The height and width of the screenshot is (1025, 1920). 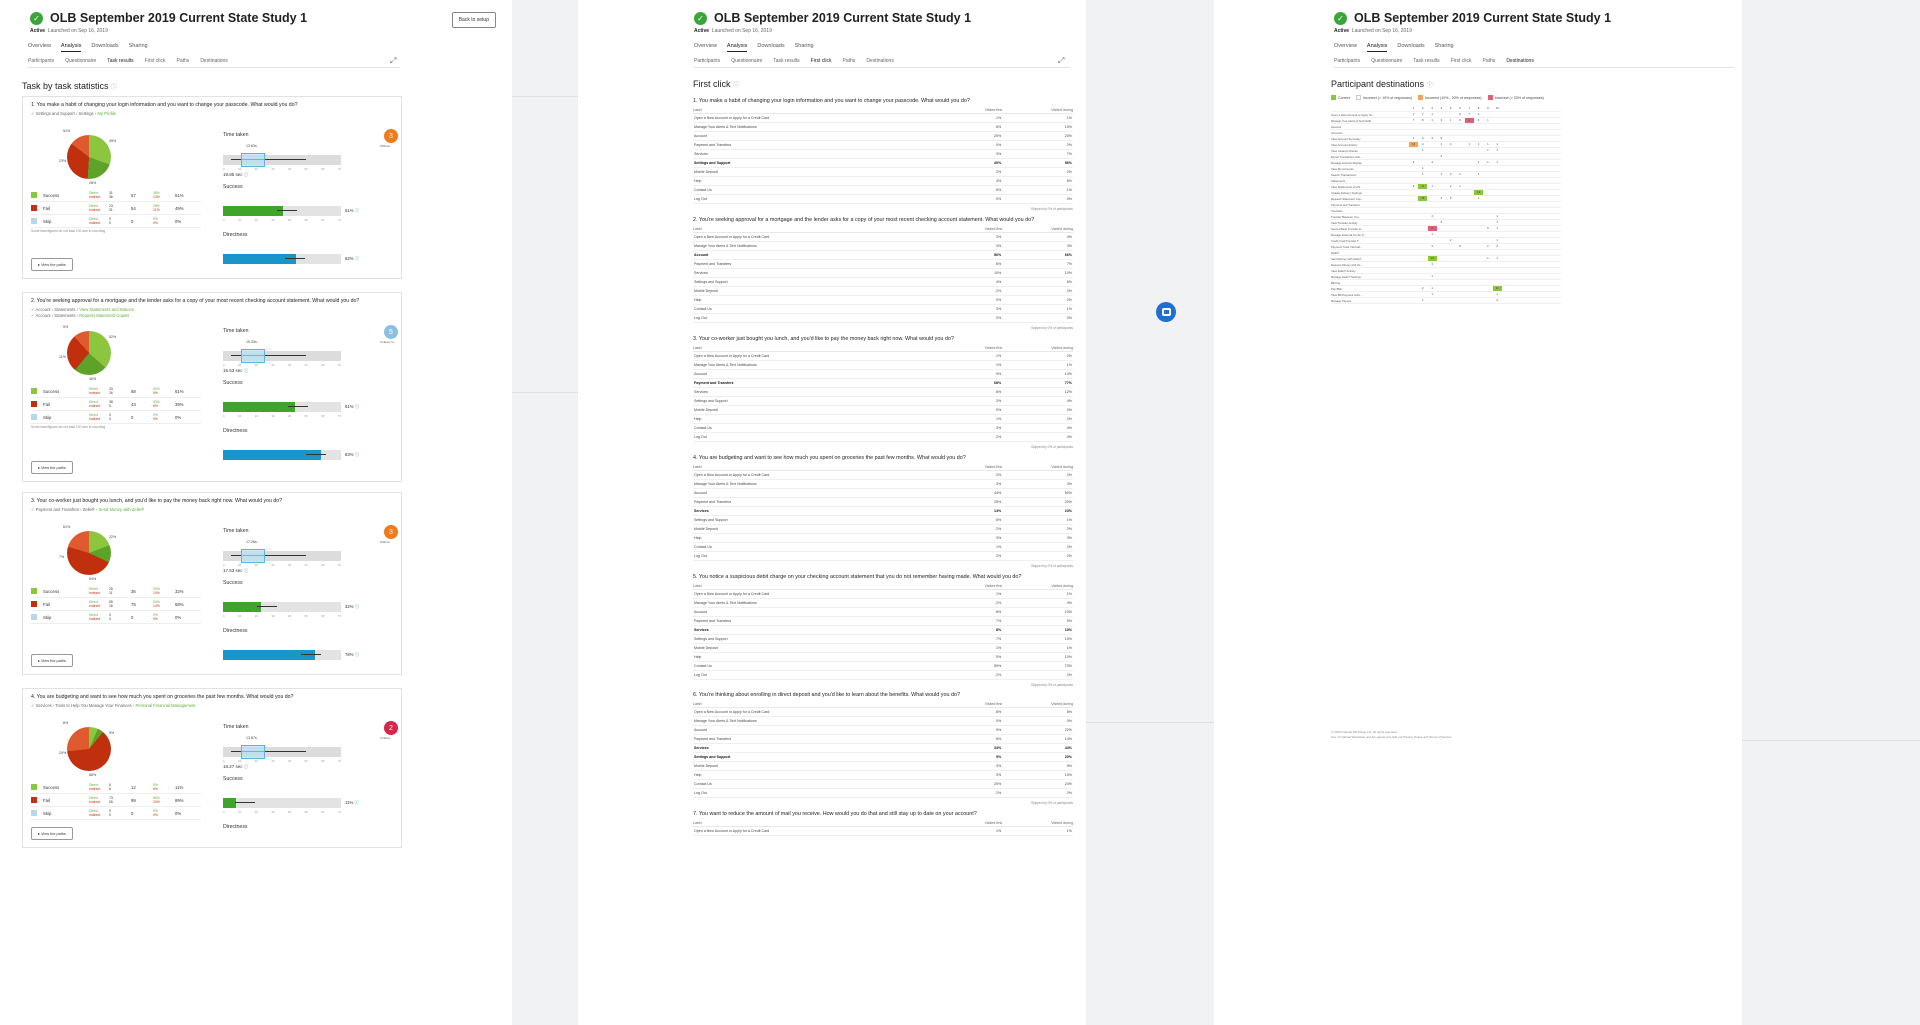 What do you see at coordinates (883, 739) in the screenshot?
I see `table-row: Payment and Transfers 8% 14%` at bounding box center [883, 739].